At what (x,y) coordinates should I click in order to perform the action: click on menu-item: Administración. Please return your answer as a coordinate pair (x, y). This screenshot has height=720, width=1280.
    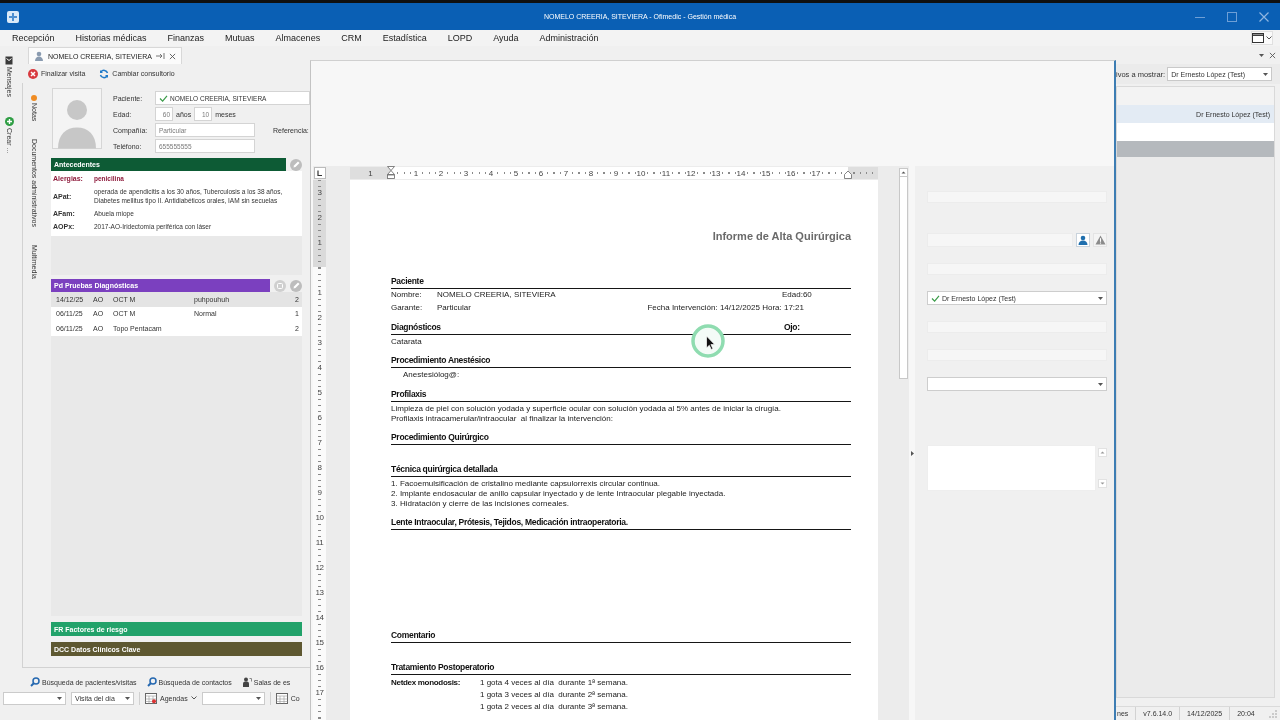
    Looking at the image, I should click on (569, 38).